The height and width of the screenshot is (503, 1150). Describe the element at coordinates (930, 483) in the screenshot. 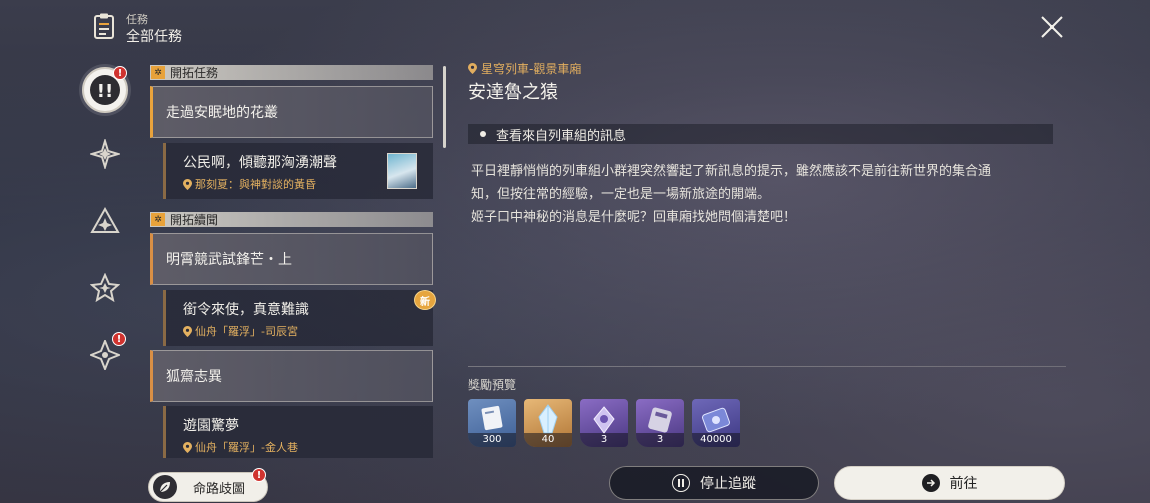

I see `arrow-right-icon` at that location.